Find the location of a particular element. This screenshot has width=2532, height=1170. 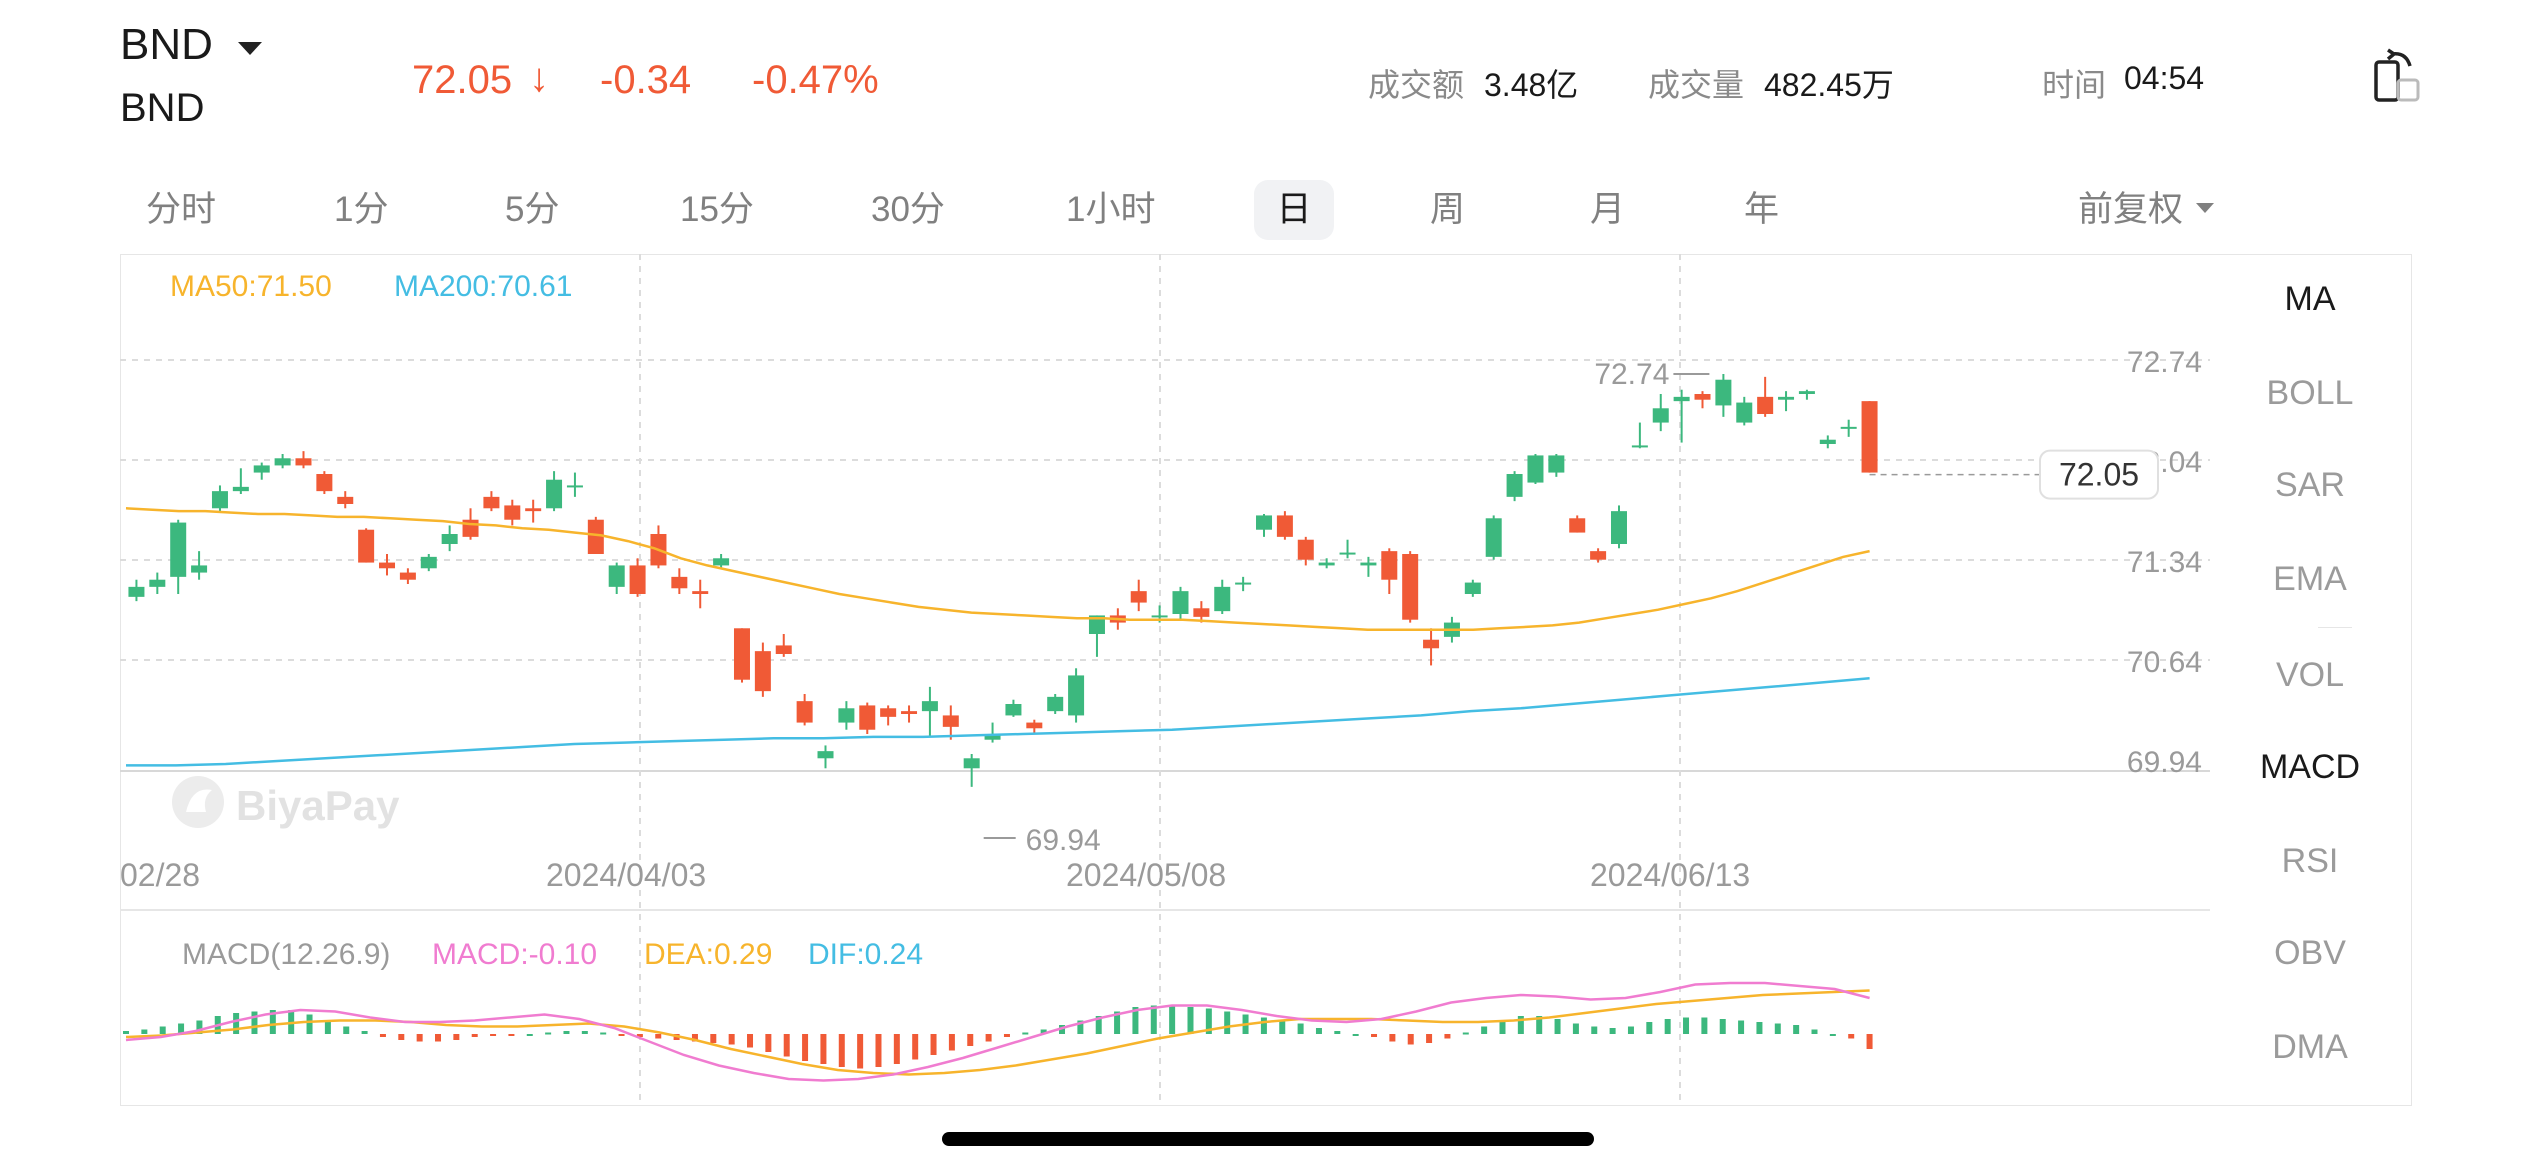

tab-period-5: 1小时 is located at coordinates (1110, 210).